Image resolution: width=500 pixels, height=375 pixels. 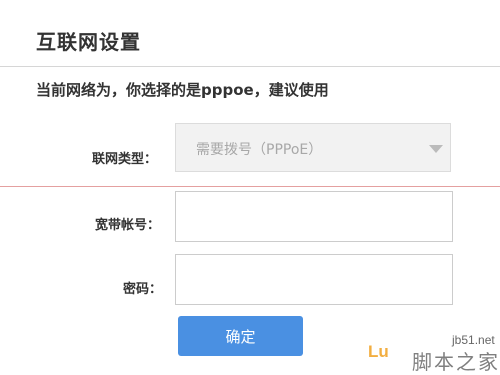 I want to click on recommendation-notice: 当前网络为，你选择的是pppoe，建议使用, so click(x=182, y=90).